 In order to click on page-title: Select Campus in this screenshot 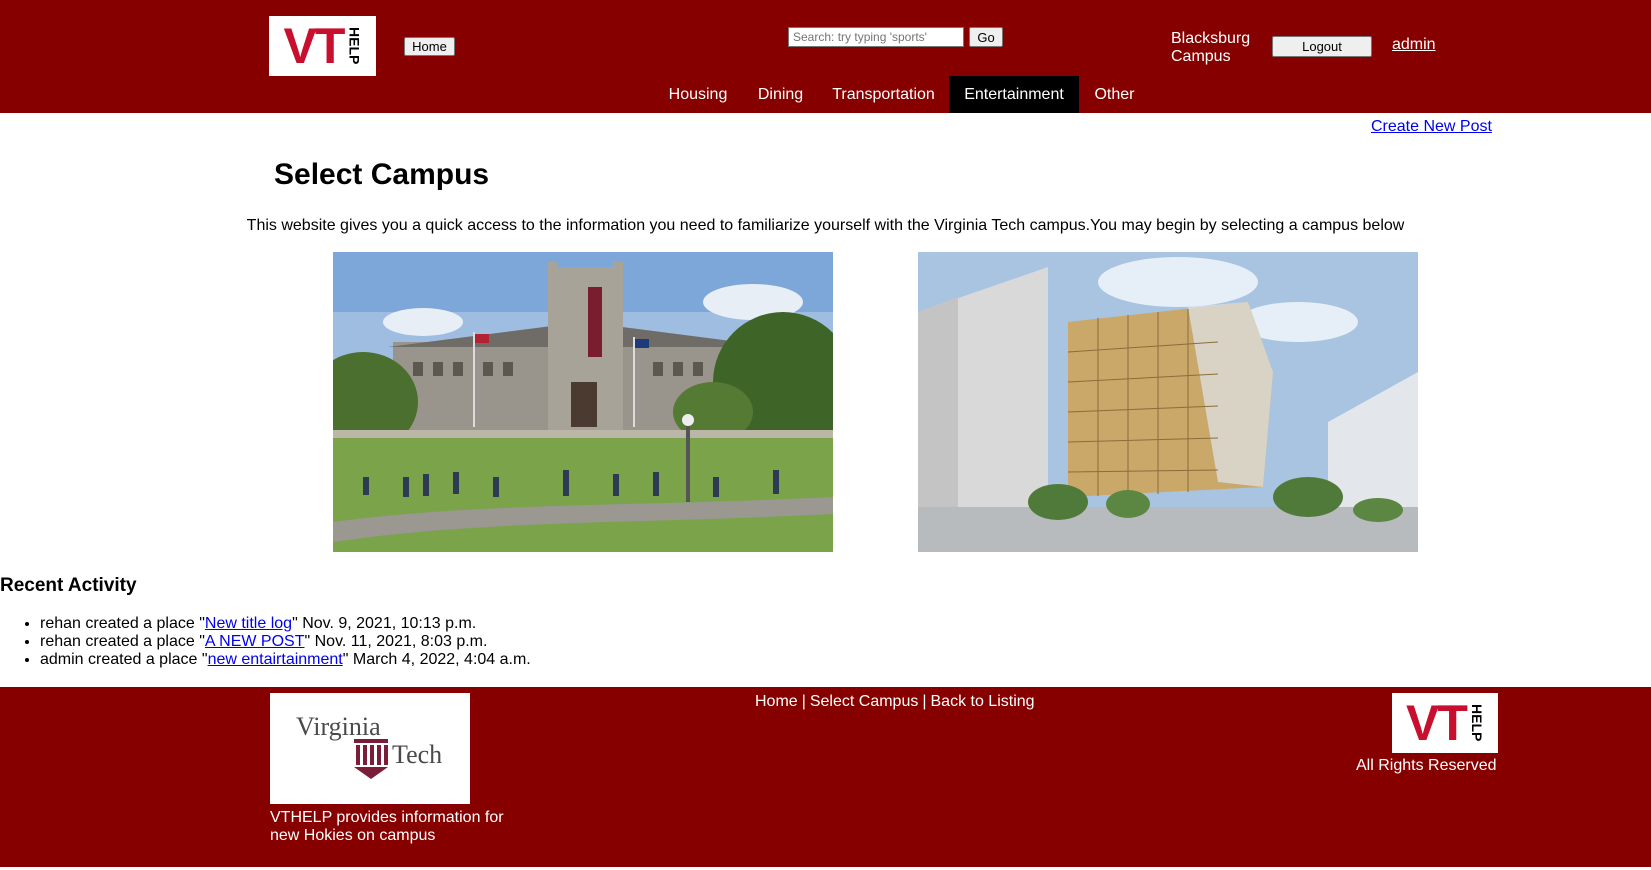, I will do `click(382, 174)`.